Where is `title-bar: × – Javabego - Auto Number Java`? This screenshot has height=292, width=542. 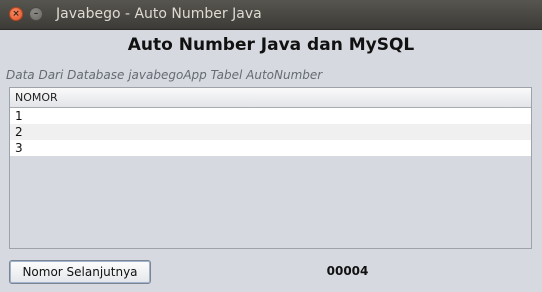
title-bar: × – Javabego - Auto Number Java is located at coordinates (271, 15).